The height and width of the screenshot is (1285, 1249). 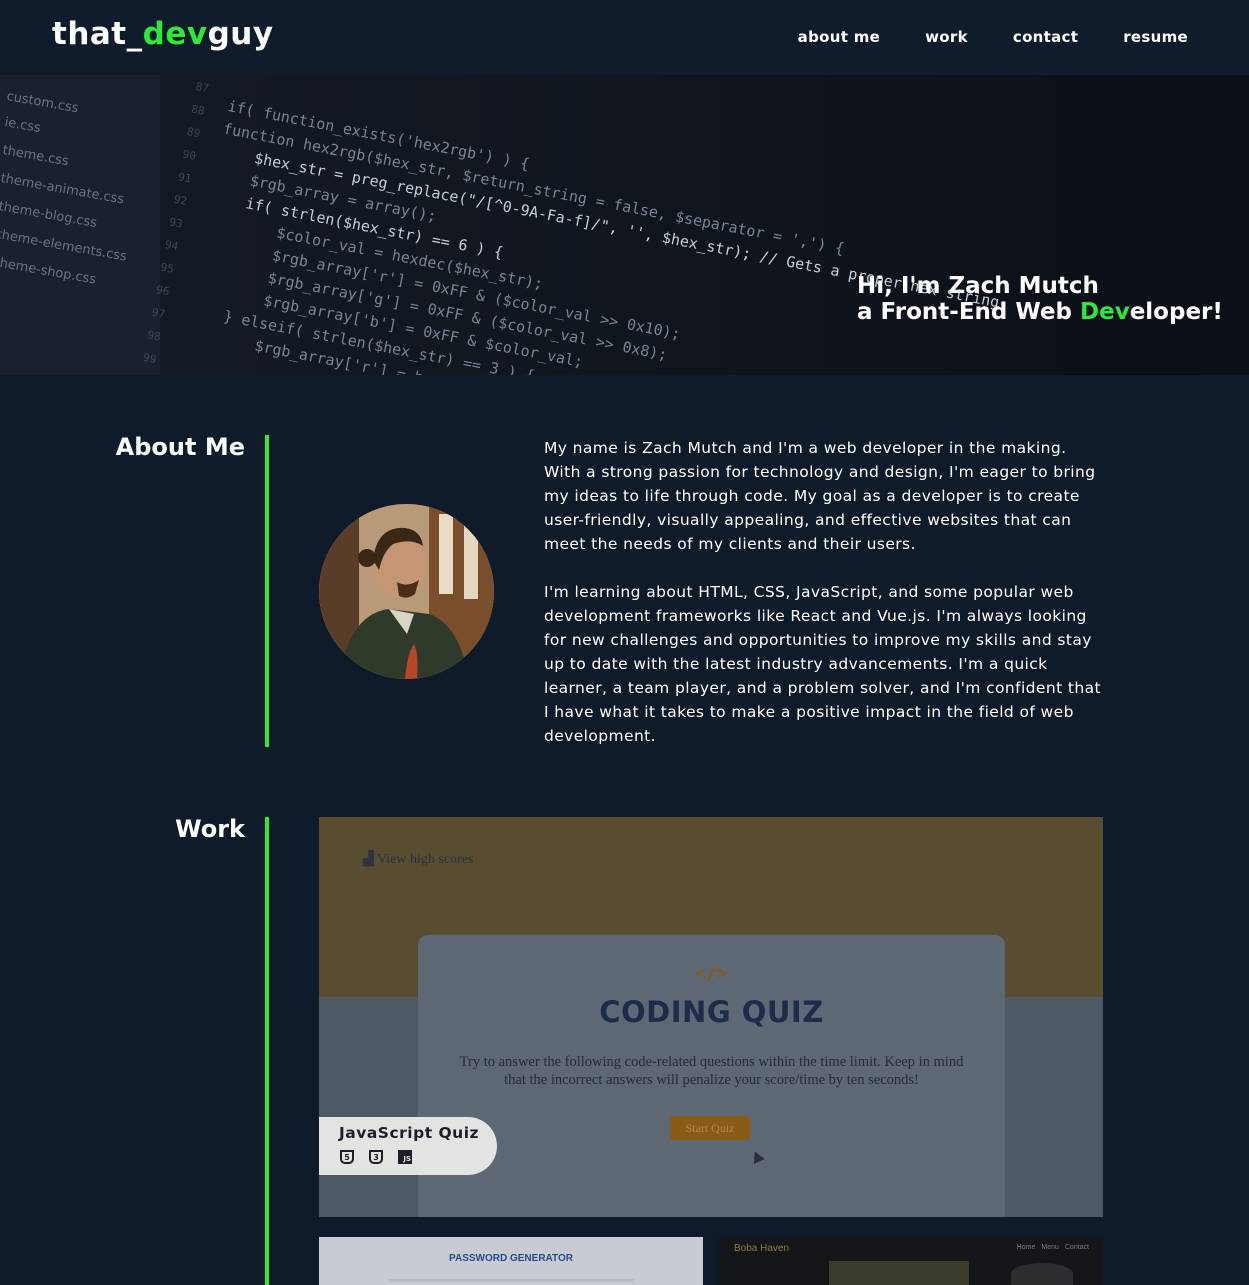 I want to click on project-tech-icons: 5 3 JS, so click(x=376, y=1157).